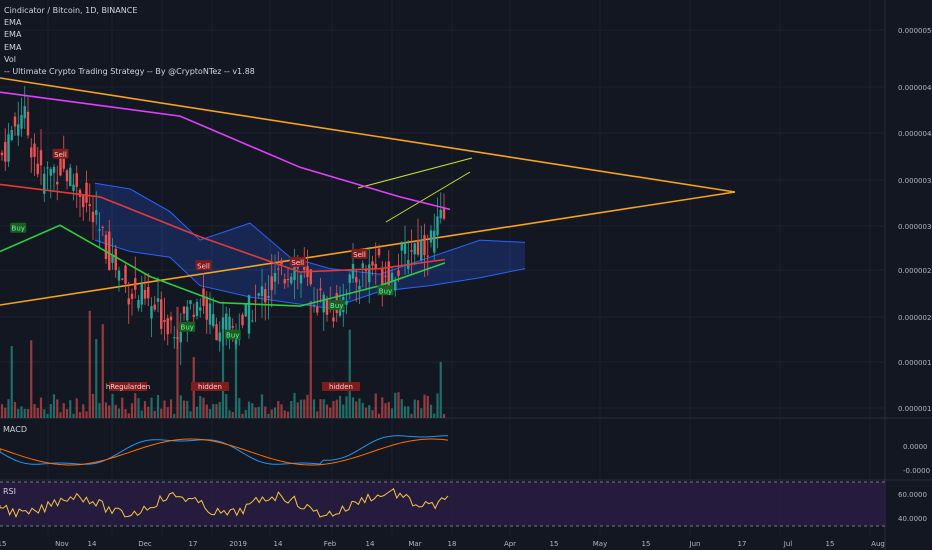  What do you see at coordinates (915, 227) in the screenshot?
I see `price-axis-label: 0.00000300` at bounding box center [915, 227].